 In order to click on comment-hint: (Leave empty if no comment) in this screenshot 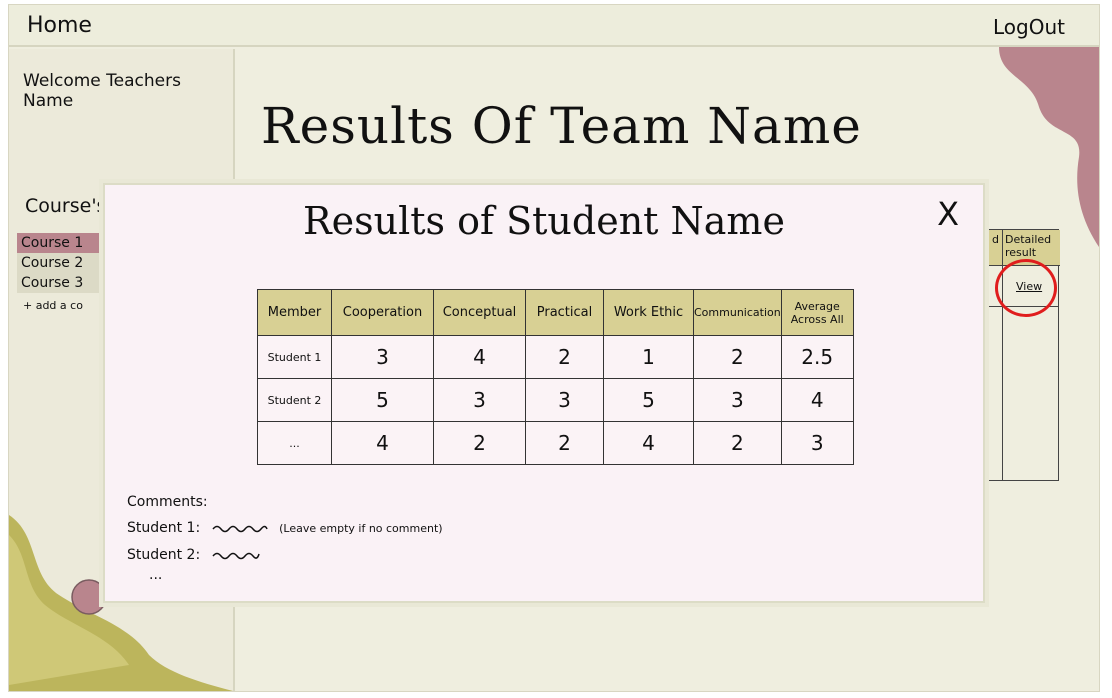, I will do `click(361, 528)`.